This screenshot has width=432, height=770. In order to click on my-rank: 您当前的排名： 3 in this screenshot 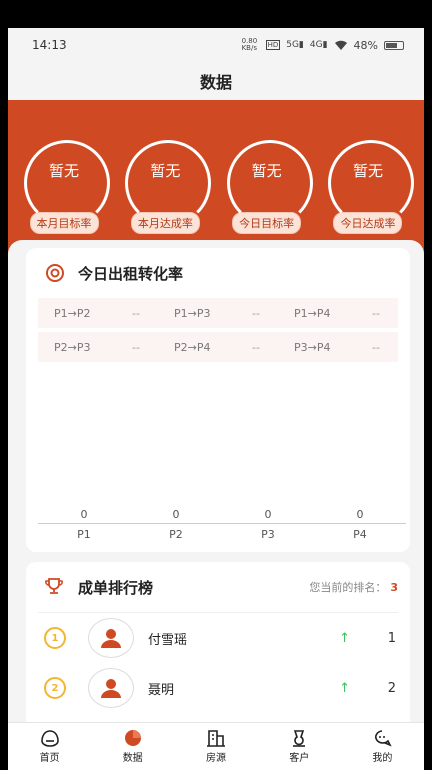, I will do `click(353, 587)`.